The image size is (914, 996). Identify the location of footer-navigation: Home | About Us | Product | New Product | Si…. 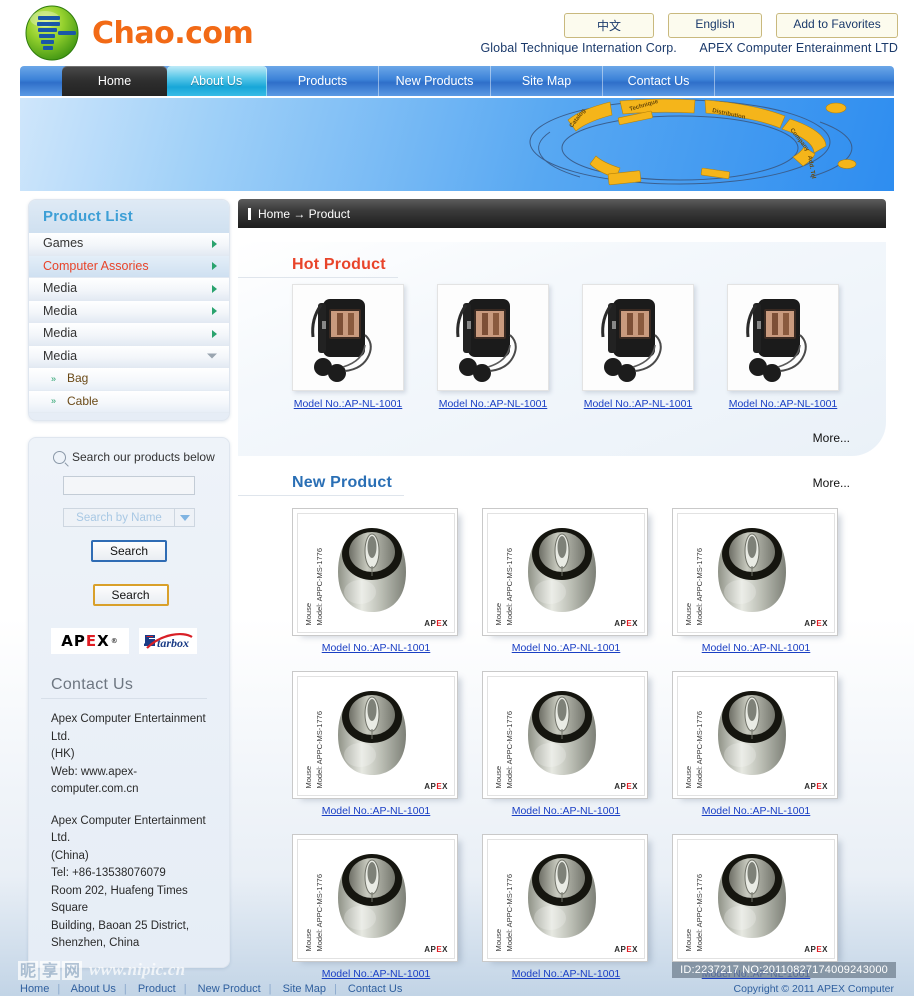
(457, 989).